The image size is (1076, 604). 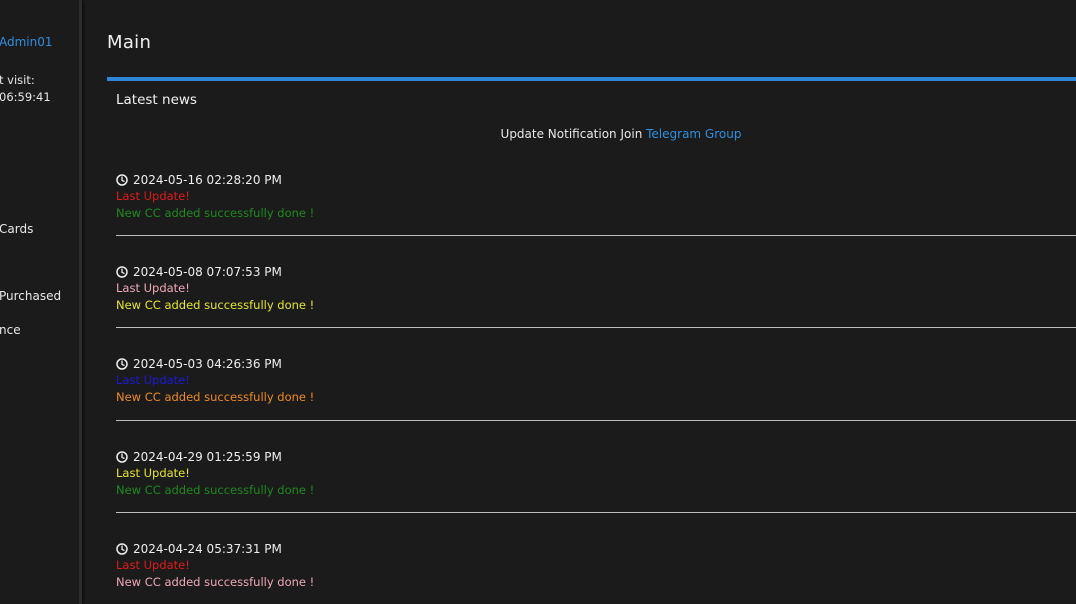 What do you see at coordinates (596, 271) in the screenshot?
I see `news-date-row: 2024-05-08 07:07:53 PM` at bounding box center [596, 271].